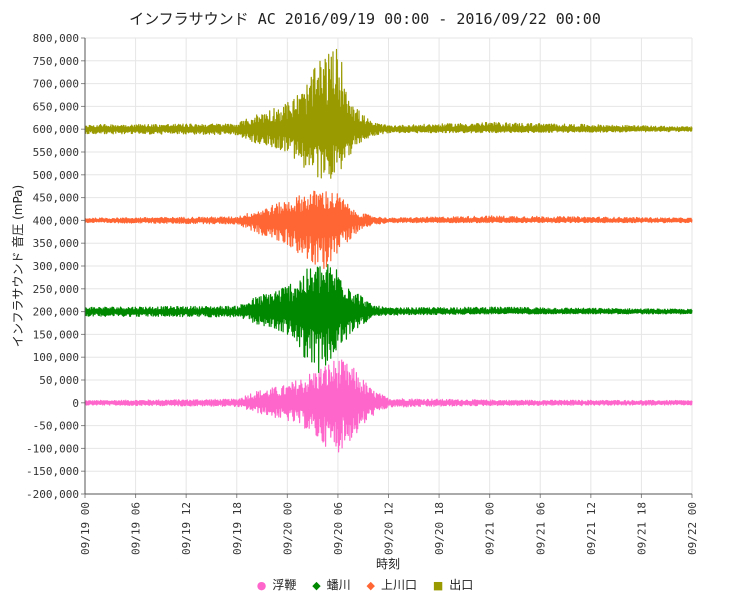  Describe the element at coordinates (52, 448) in the screenshot. I see `y-tick-label: -100,000` at that location.